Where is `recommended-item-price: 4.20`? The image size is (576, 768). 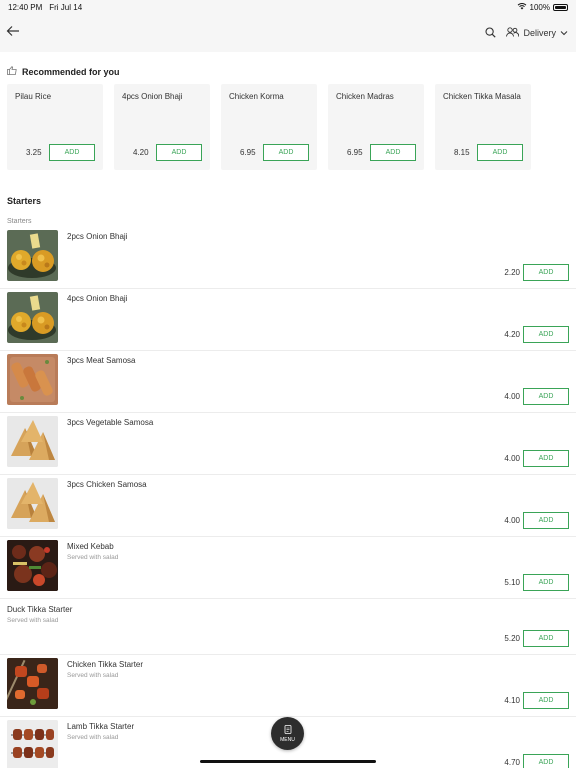 recommended-item-price: 4.20 is located at coordinates (141, 152).